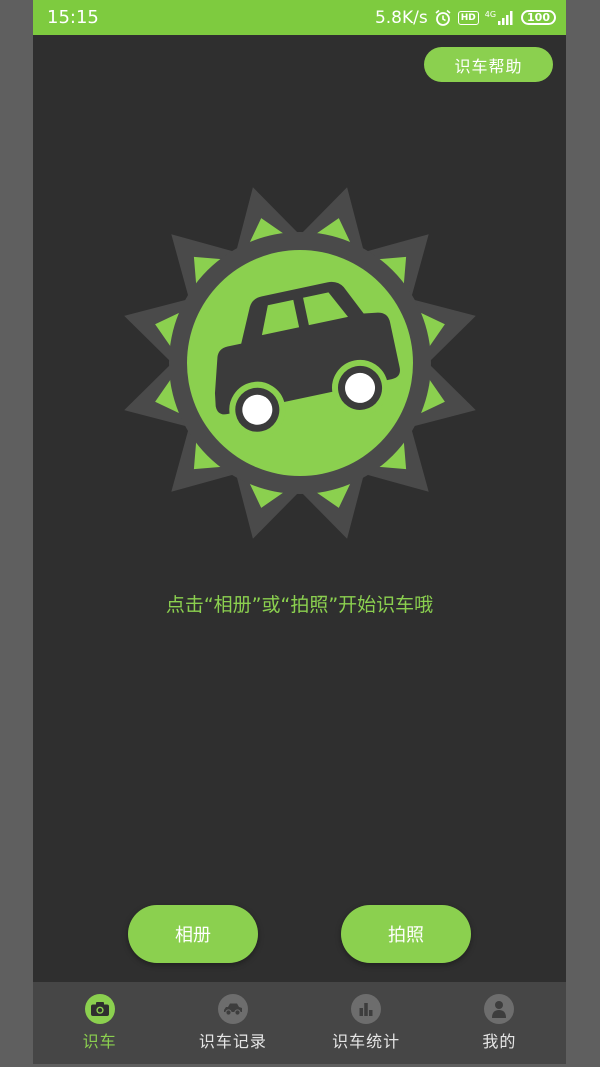 The width and height of the screenshot is (600, 1067). I want to click on camera-button: 拍照, so click(406, 934).